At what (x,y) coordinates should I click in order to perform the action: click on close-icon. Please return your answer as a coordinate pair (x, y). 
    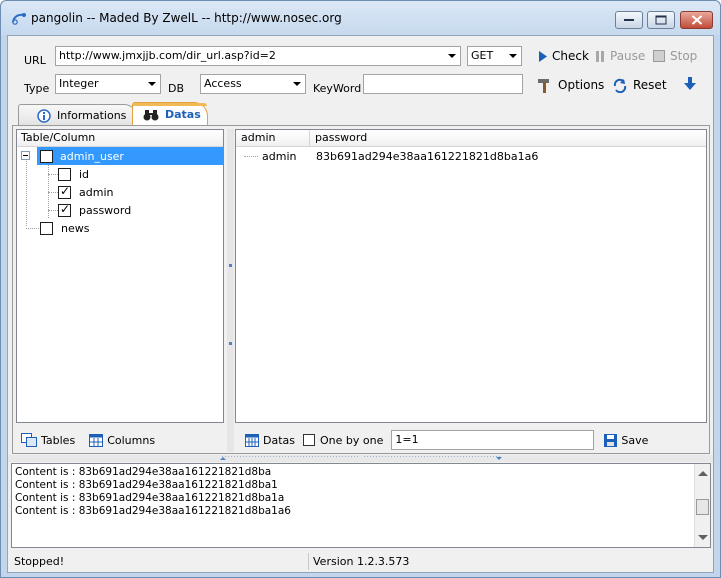
    Looking at the image, I should click on (696, 20).